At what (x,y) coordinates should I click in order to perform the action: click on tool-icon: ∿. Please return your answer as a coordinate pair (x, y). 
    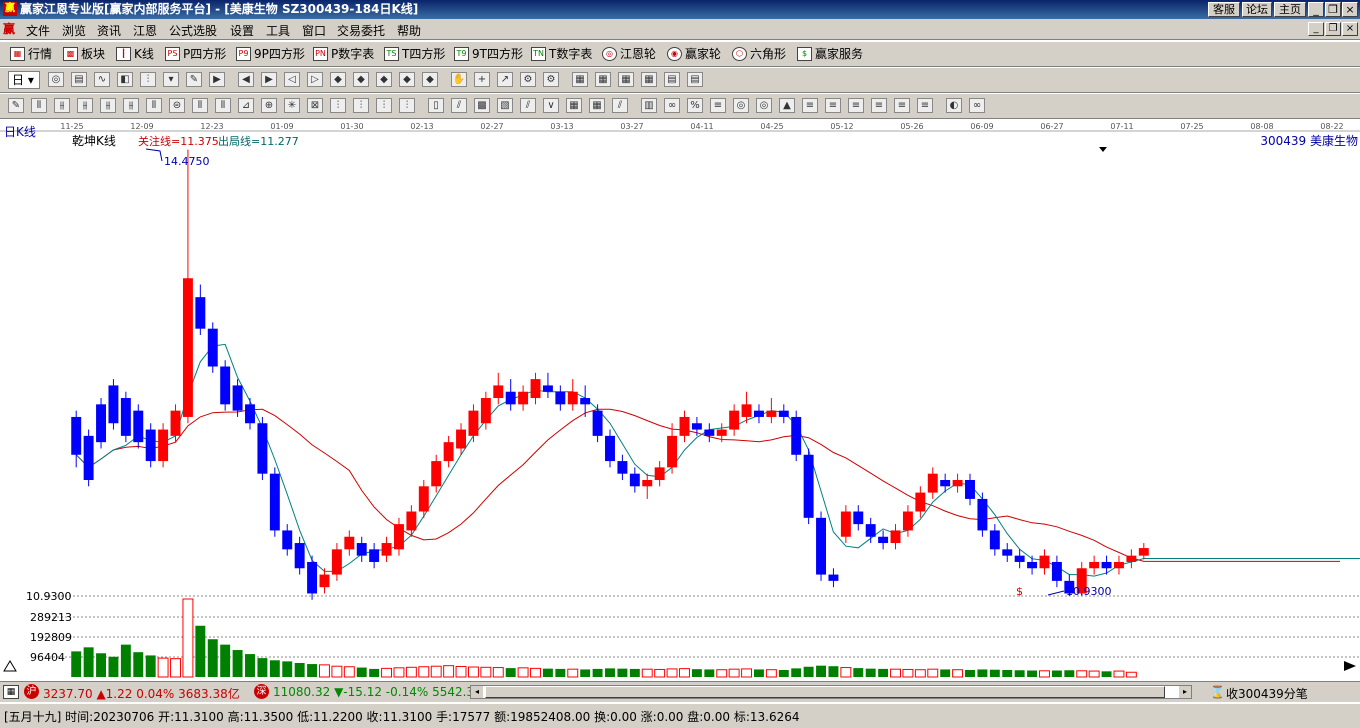
    Looking at the image, I should click on (102, 79).